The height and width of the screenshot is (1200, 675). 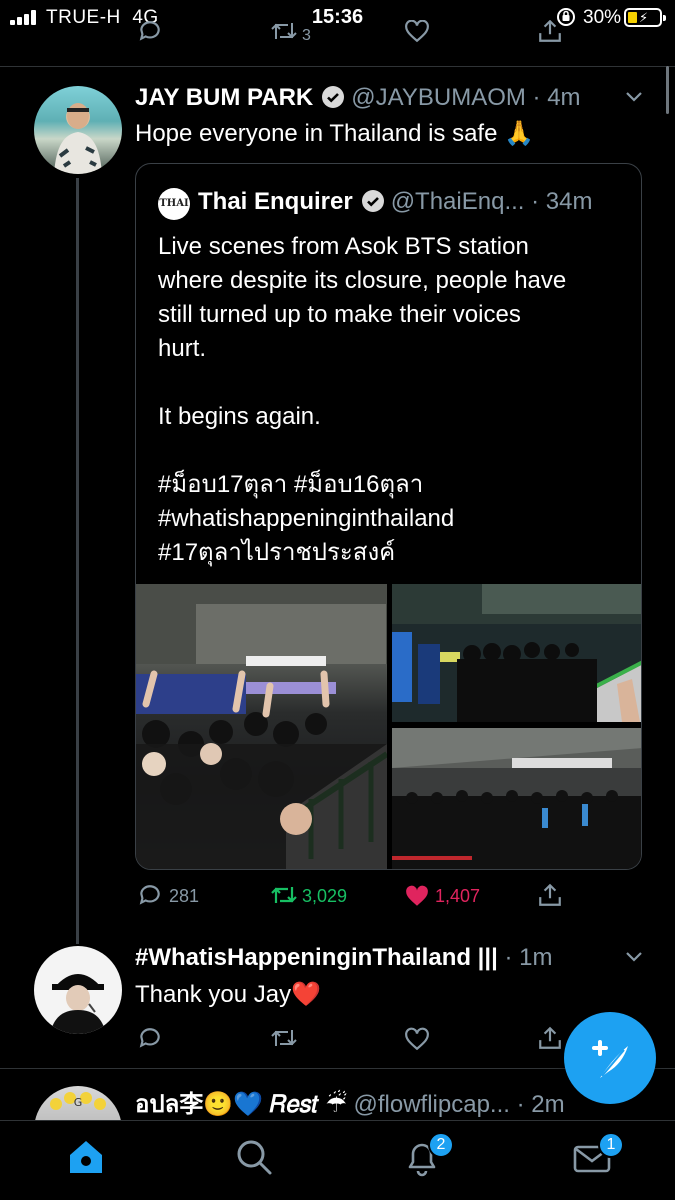 What do you see at coordinates (393, 519) in the screenshot?
I see `hashtag-line: #whatishappeninginthailand` at bounding box center [393, 519].